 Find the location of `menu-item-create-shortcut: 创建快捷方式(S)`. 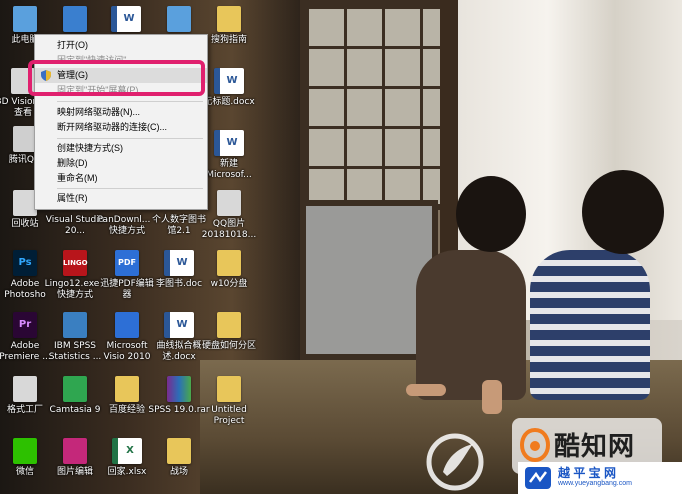

menu-item-create-shortcut: 创建快捷方式(S) is located at coordinates (121, 148).